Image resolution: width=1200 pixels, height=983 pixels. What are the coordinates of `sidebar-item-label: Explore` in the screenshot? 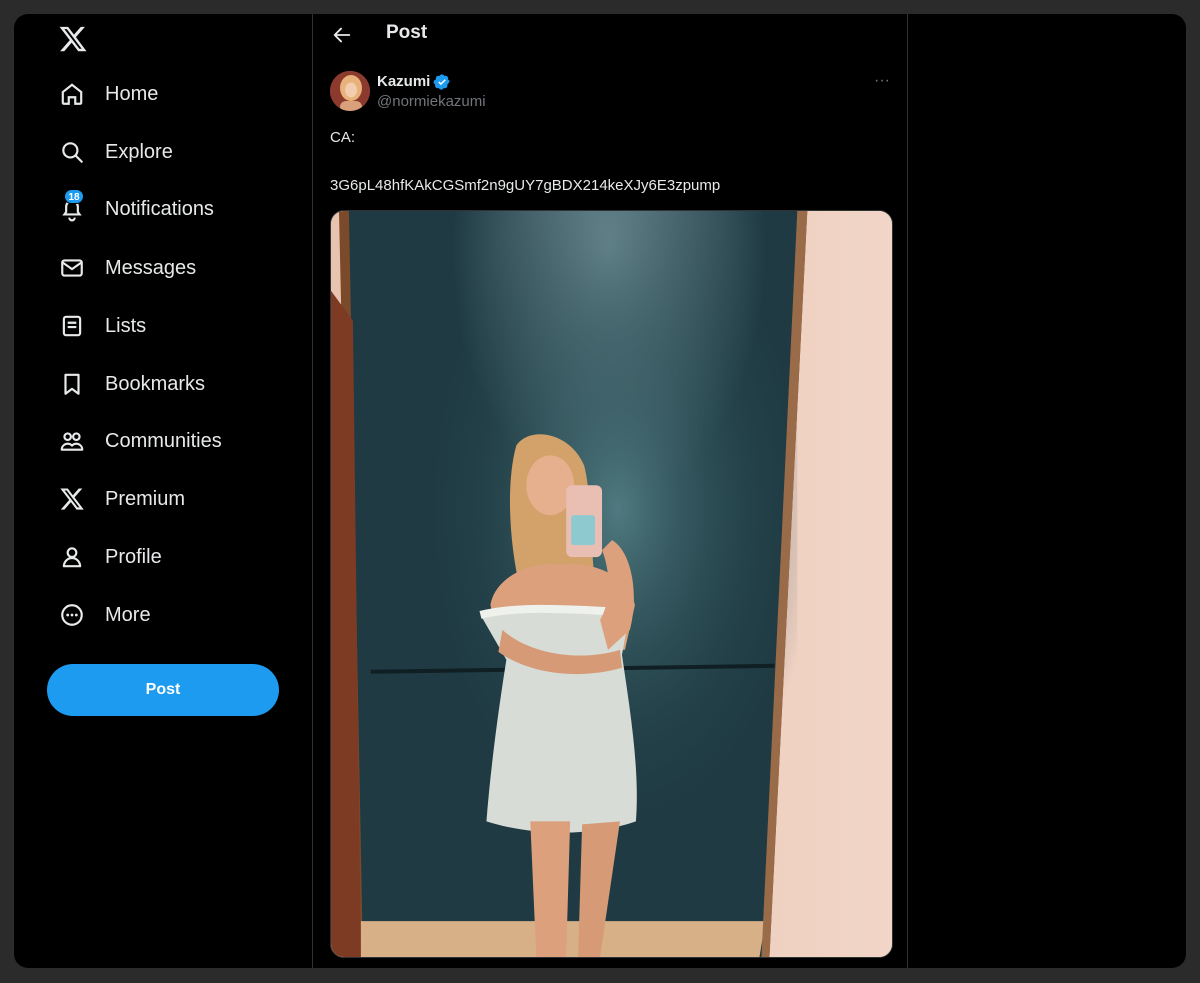 It's located at (139, 151).